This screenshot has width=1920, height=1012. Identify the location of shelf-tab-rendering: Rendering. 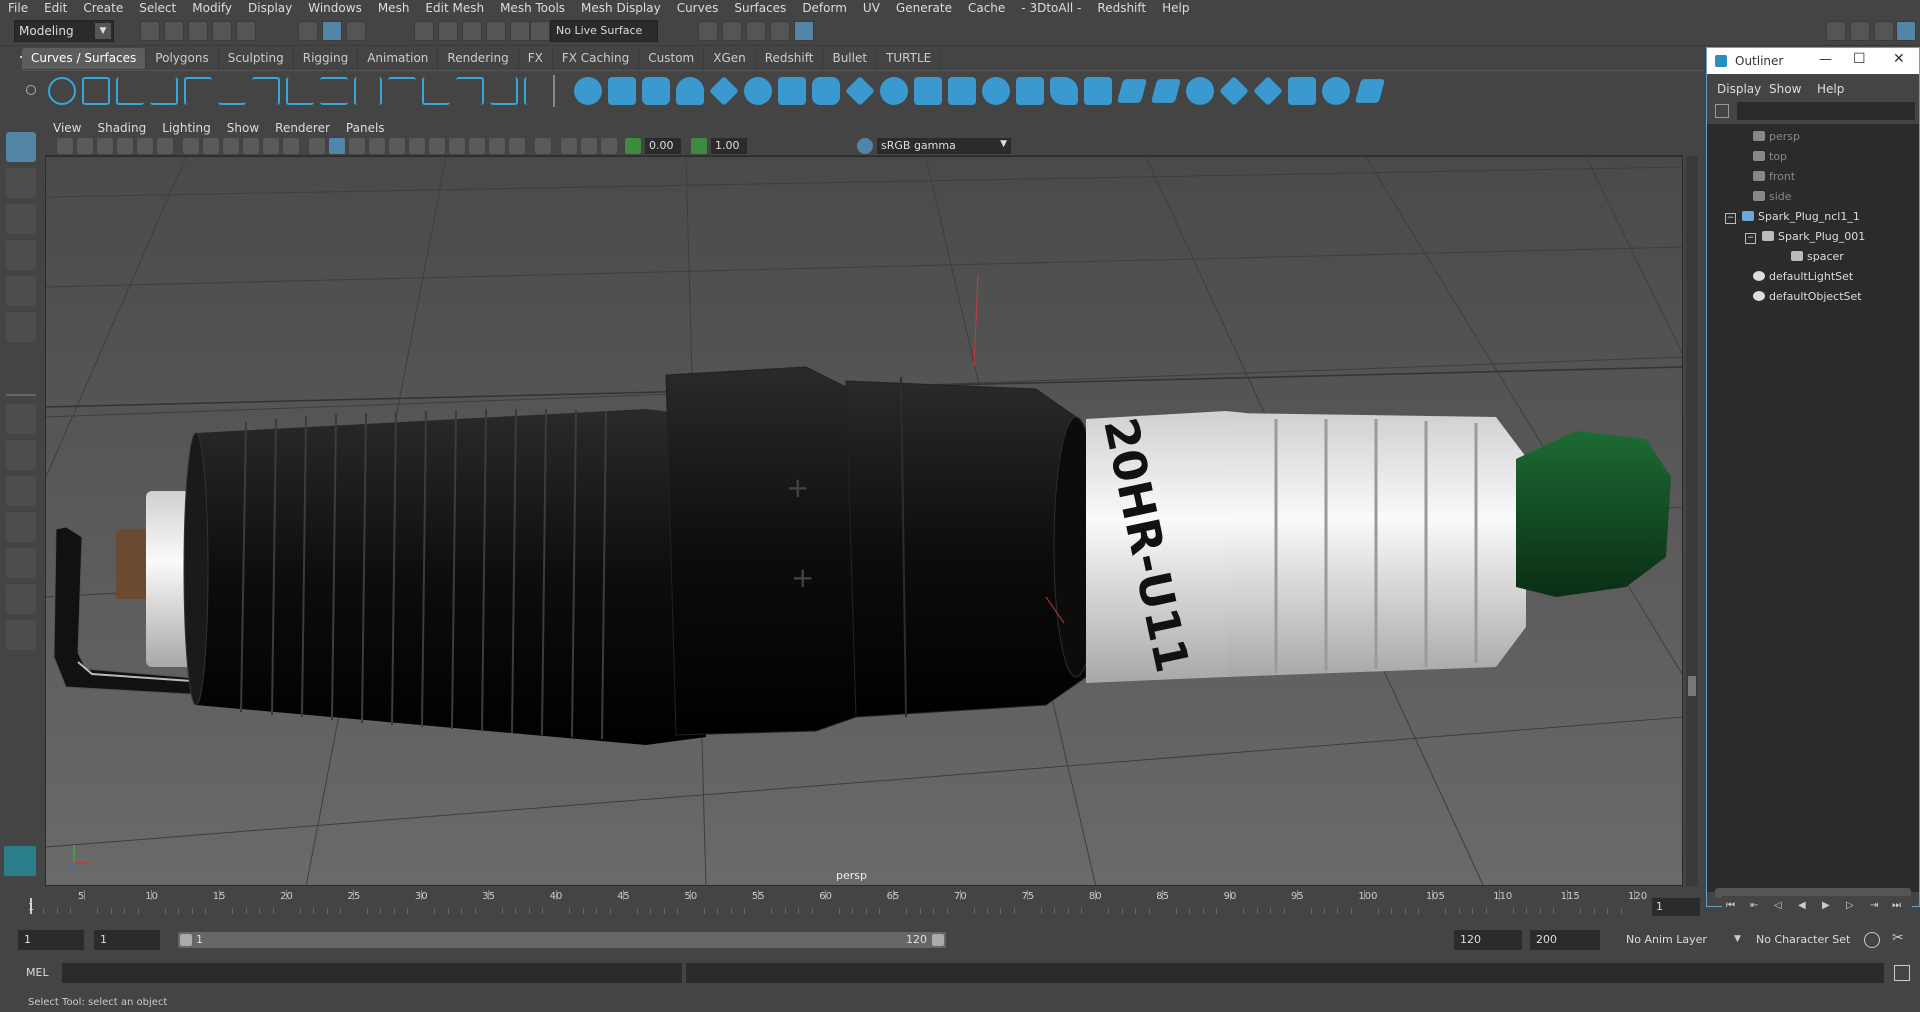
(478, 58).